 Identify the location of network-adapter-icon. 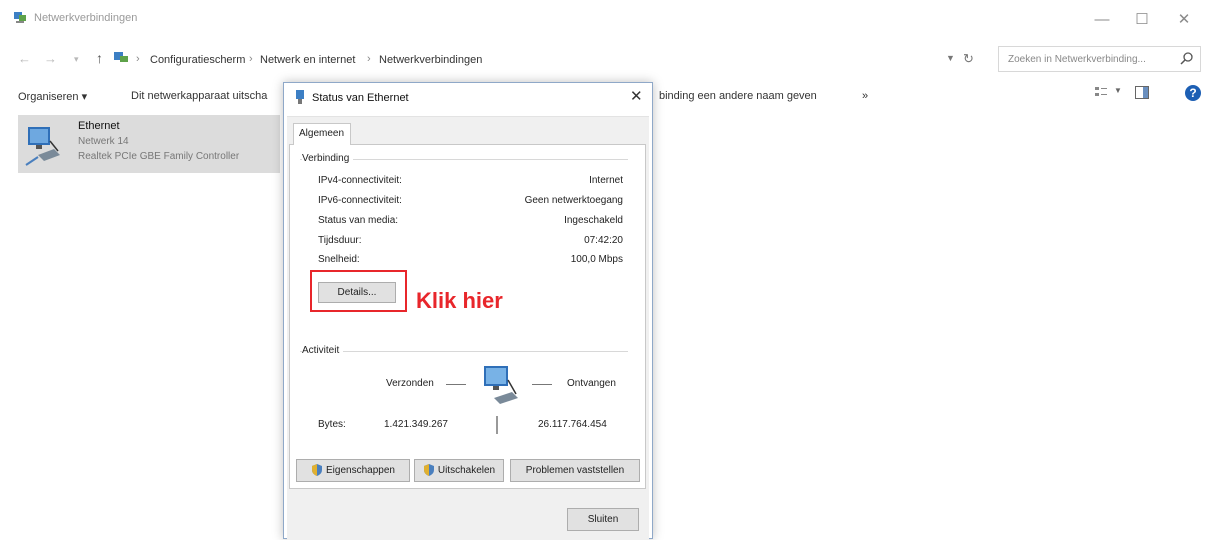
(42, 146).